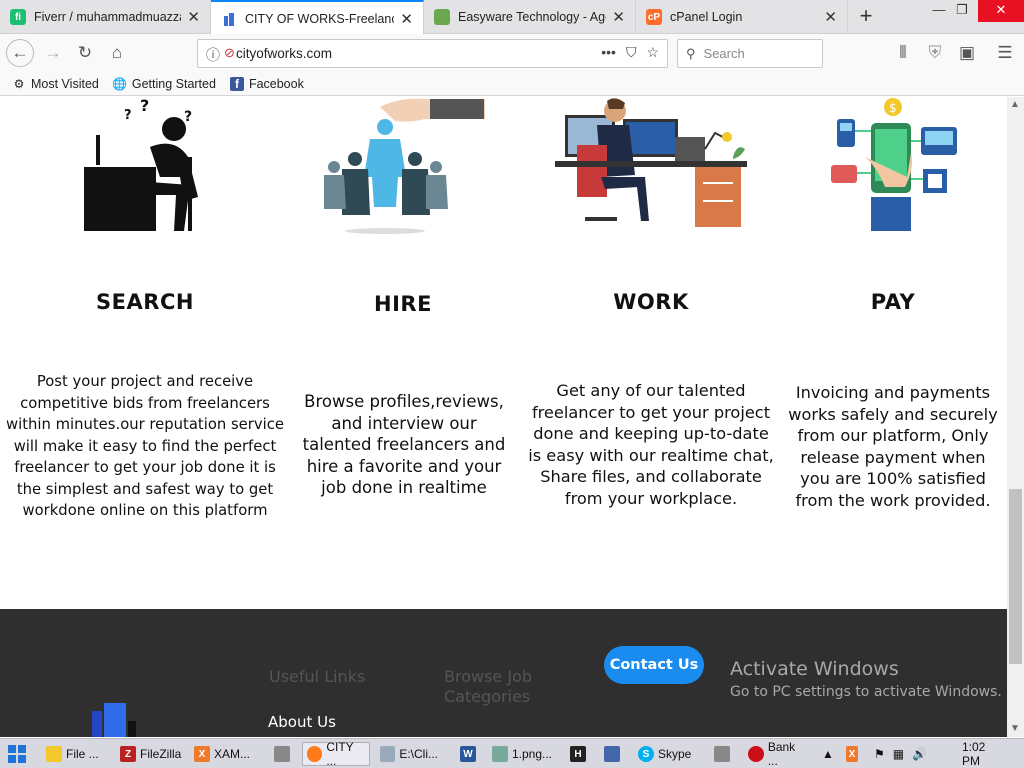 The height and width of the screenshot is (768, 1024). Describe the element at coordinates (903, 53) in the screenshot. I see `library-icon: ⫴` at that location.